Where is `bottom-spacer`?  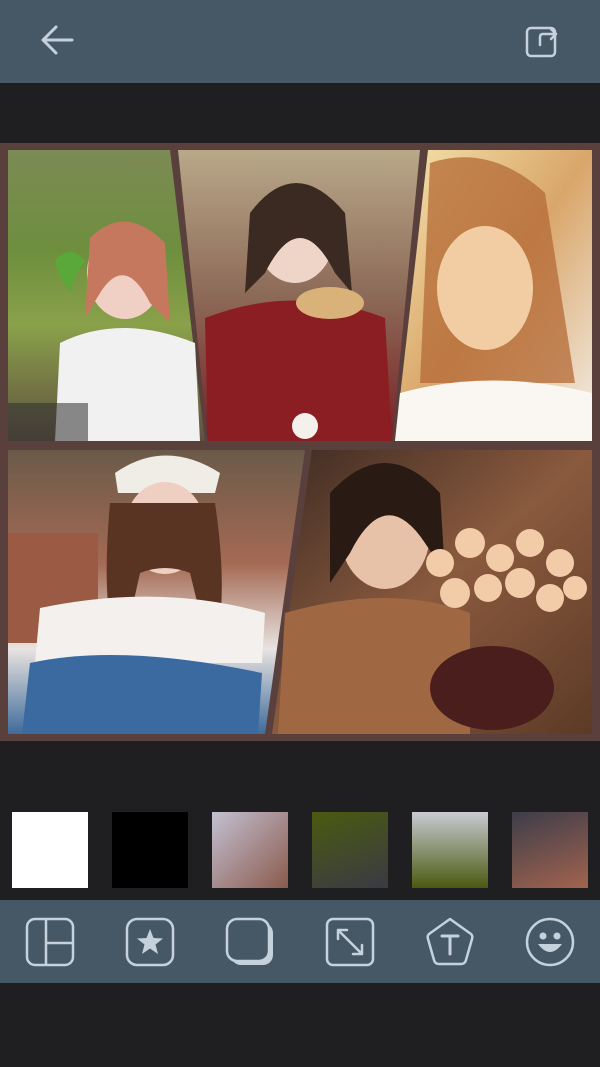 bottom-spacer is located at coordinates (300, 1025).